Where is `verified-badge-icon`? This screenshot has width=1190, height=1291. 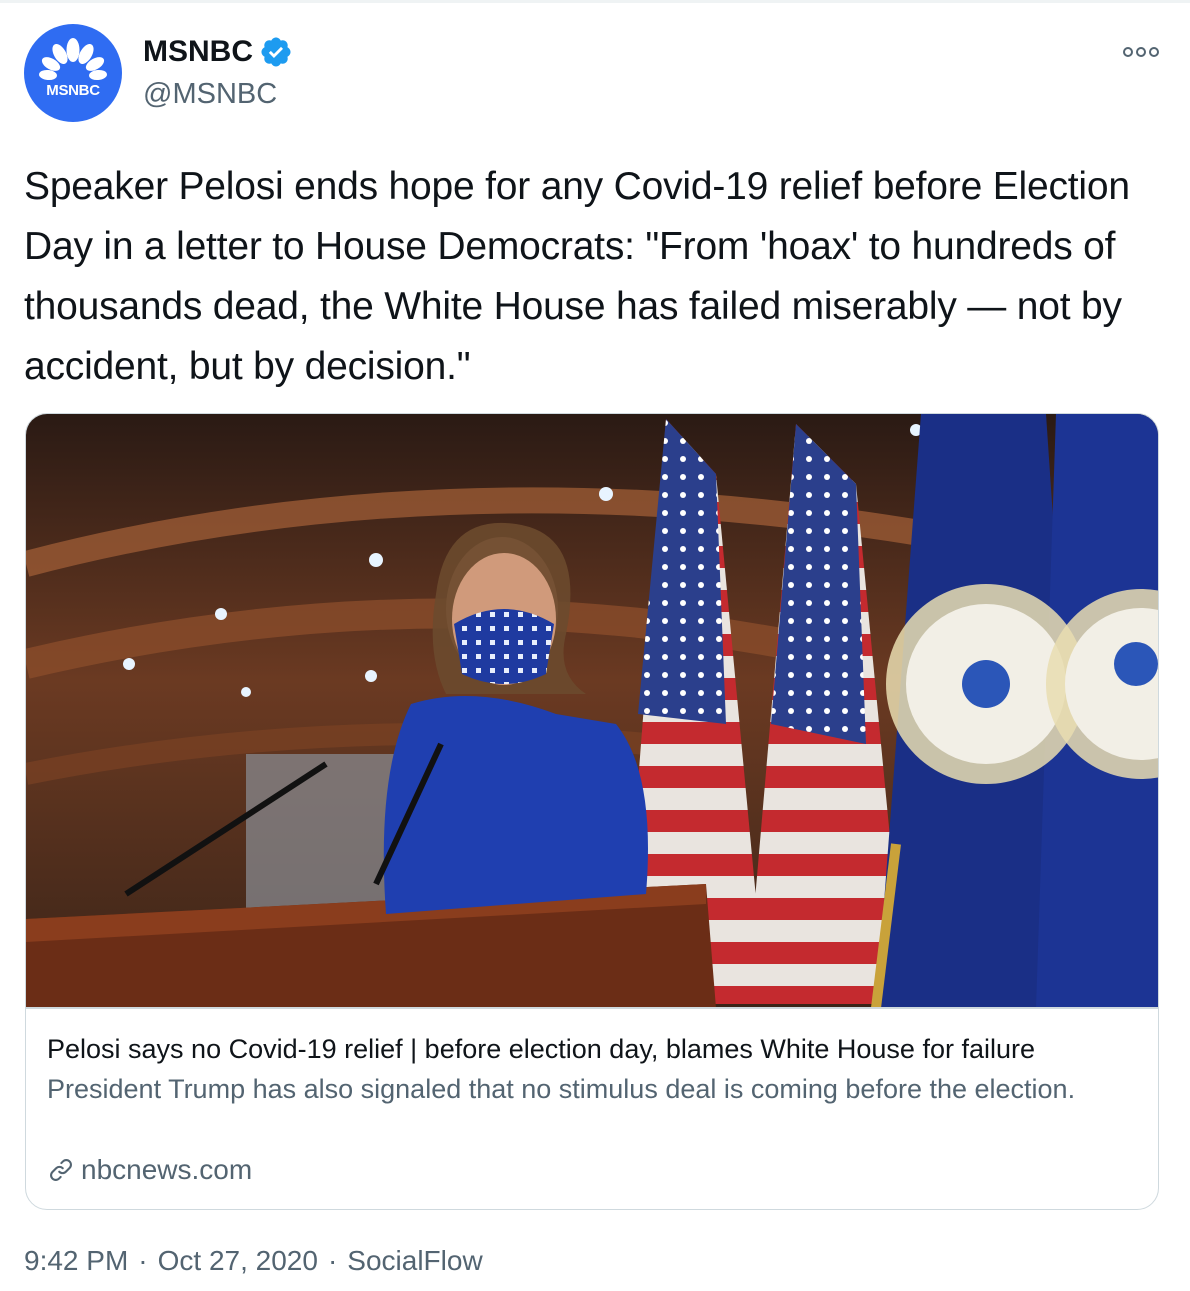
verified-badge-icon is located at coordinates (276, 52).